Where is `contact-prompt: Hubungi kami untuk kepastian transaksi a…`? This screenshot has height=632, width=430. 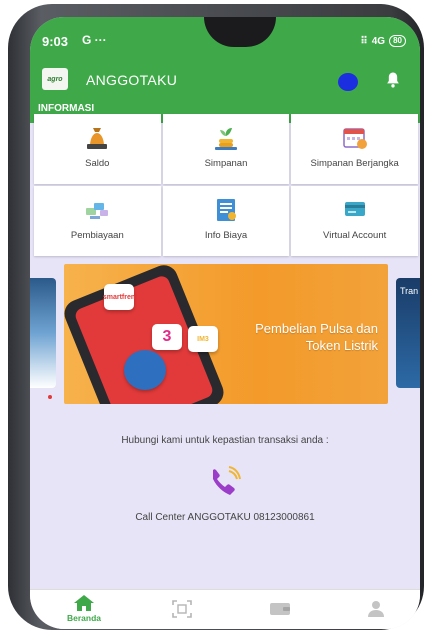 contact-prompt: Hubungi kami untuk kepastian transaksi a… is located at coordinates (225, 440).